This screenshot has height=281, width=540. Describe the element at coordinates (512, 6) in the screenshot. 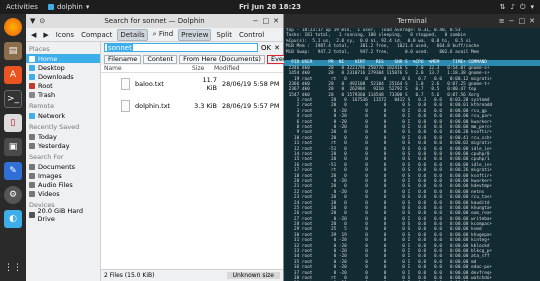

I see `volume-icon: ♪` at that location.